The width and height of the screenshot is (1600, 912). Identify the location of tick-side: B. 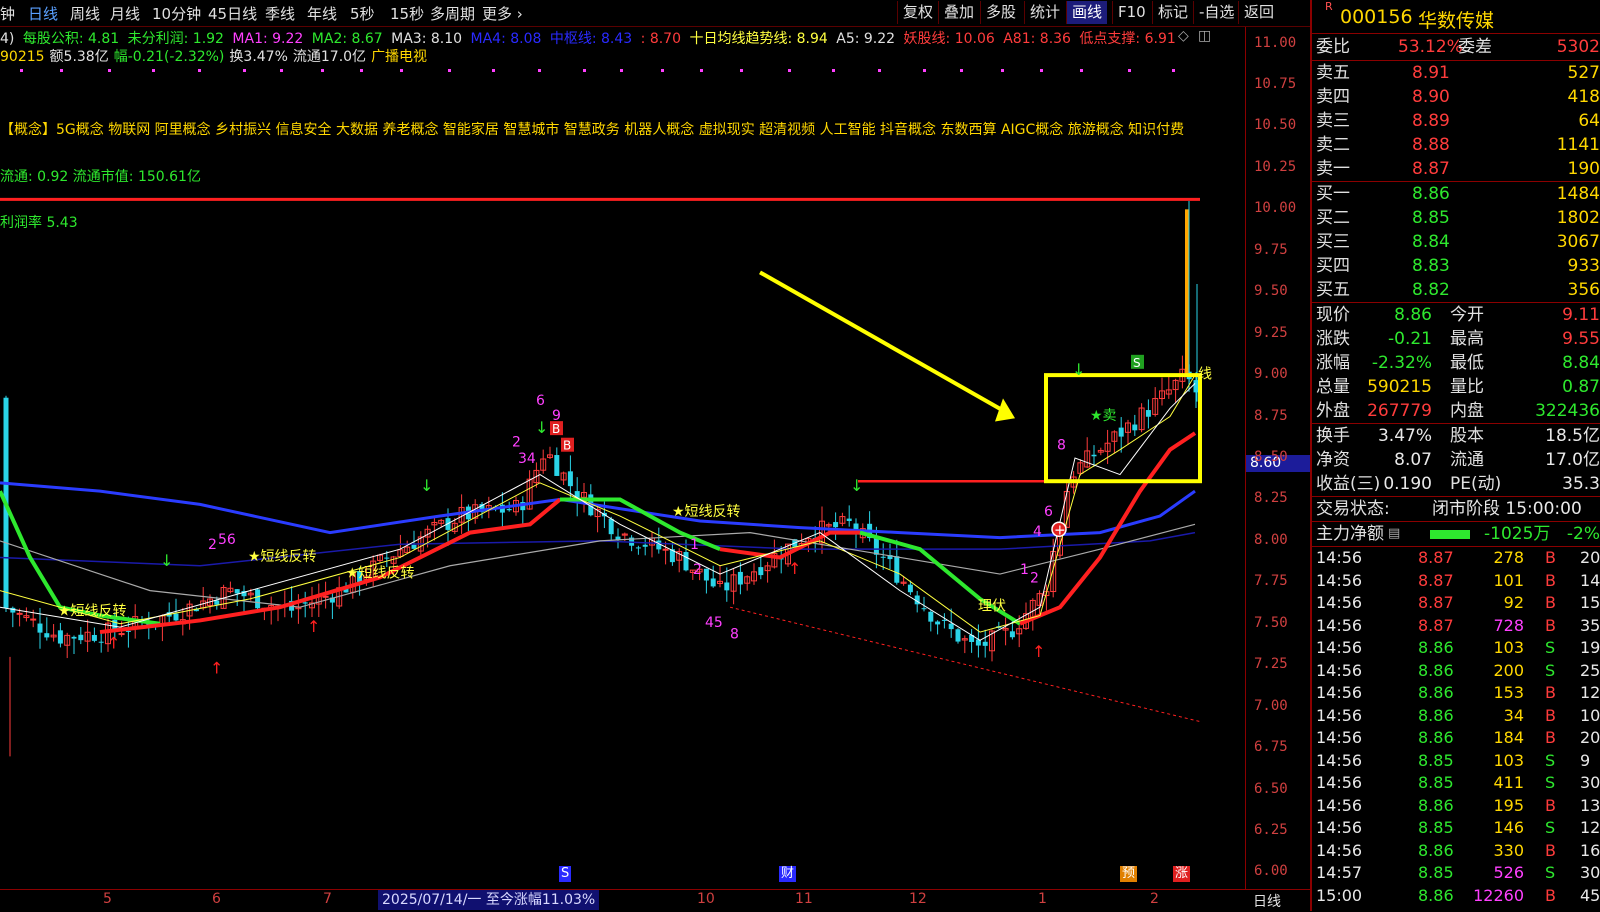
(1550, 737).